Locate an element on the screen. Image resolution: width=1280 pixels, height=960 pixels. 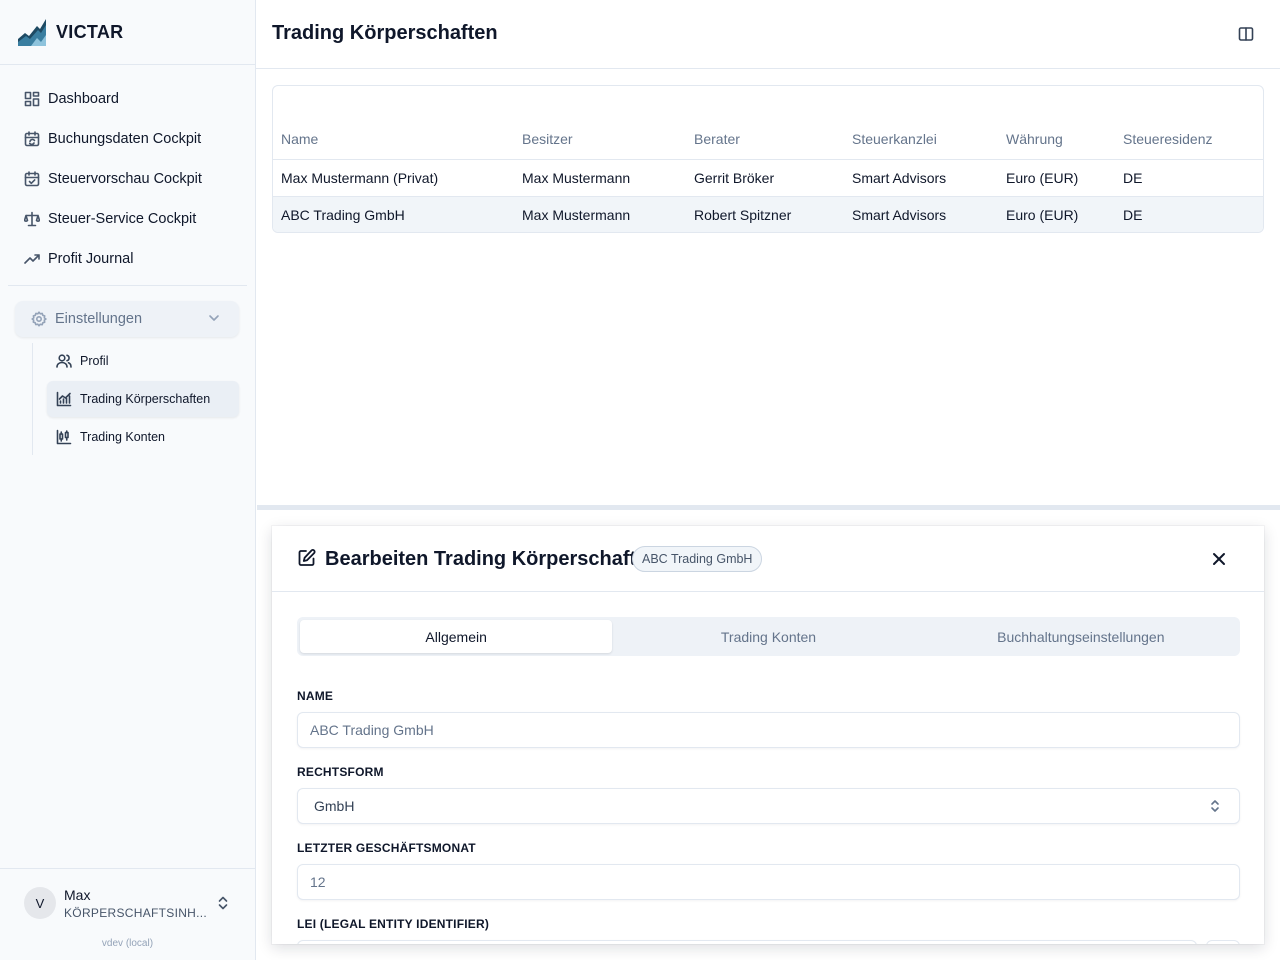
sidebar-item-label: Steuervorschau Cockpit is located at coordinates (125, 179).